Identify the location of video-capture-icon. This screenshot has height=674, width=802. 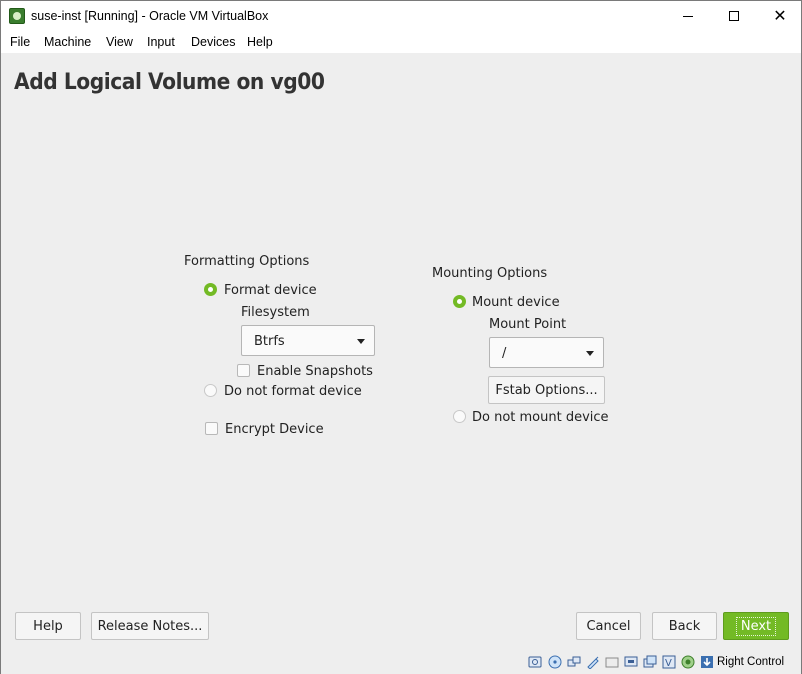
(650, 662).